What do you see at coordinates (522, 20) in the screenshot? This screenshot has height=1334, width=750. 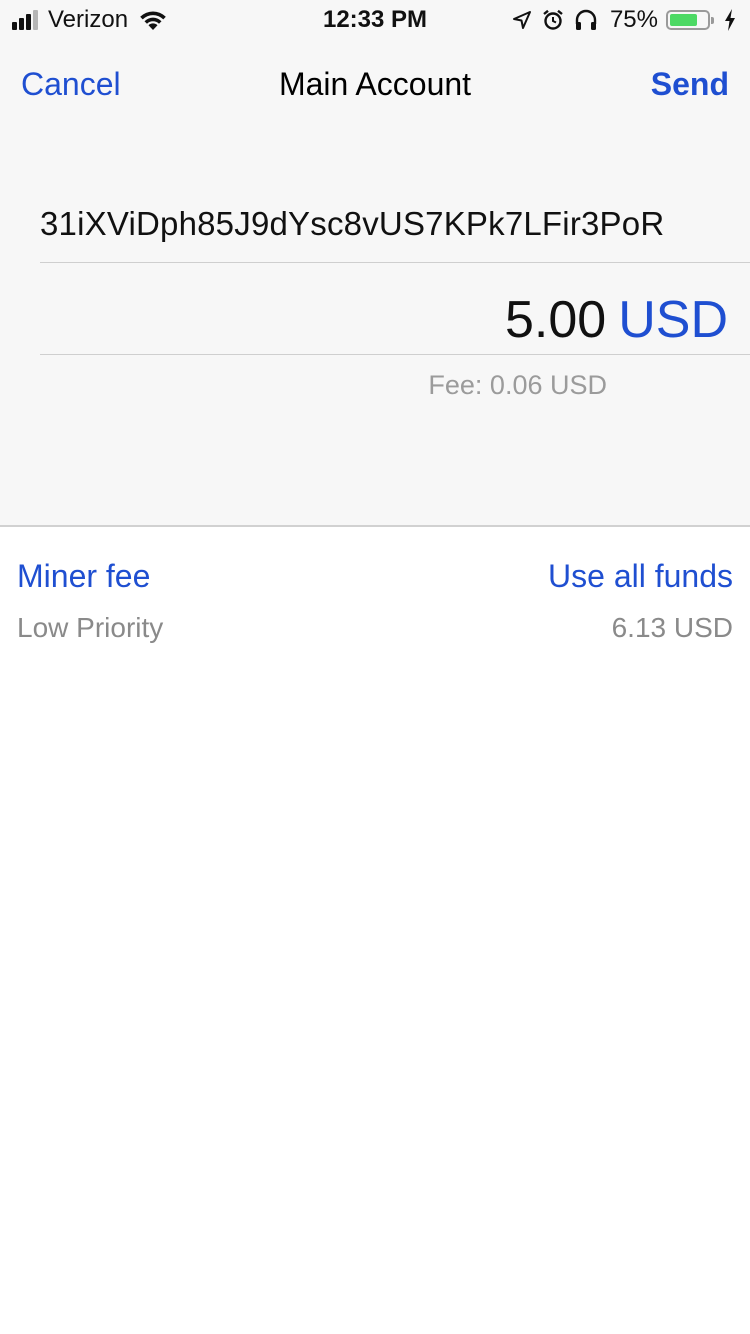 I see `location-arrow-icon` at bounding box center [522, 20].